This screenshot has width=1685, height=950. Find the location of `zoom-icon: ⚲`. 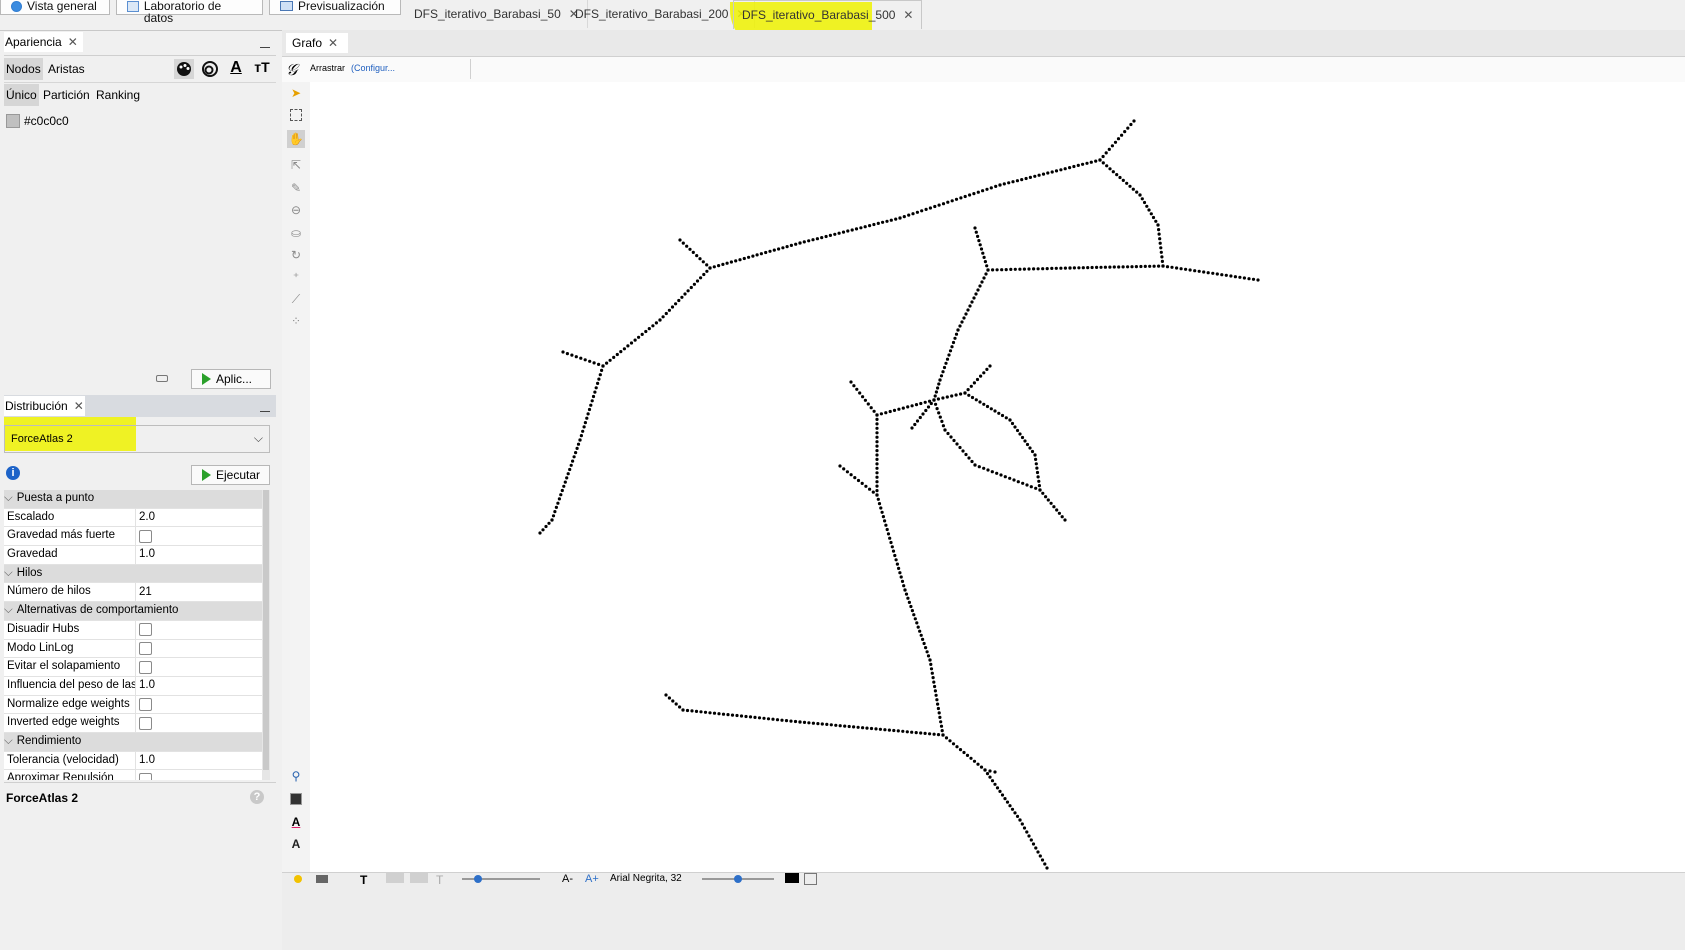

zoom-icon: ⚲ is located at coordinates (296, 776).